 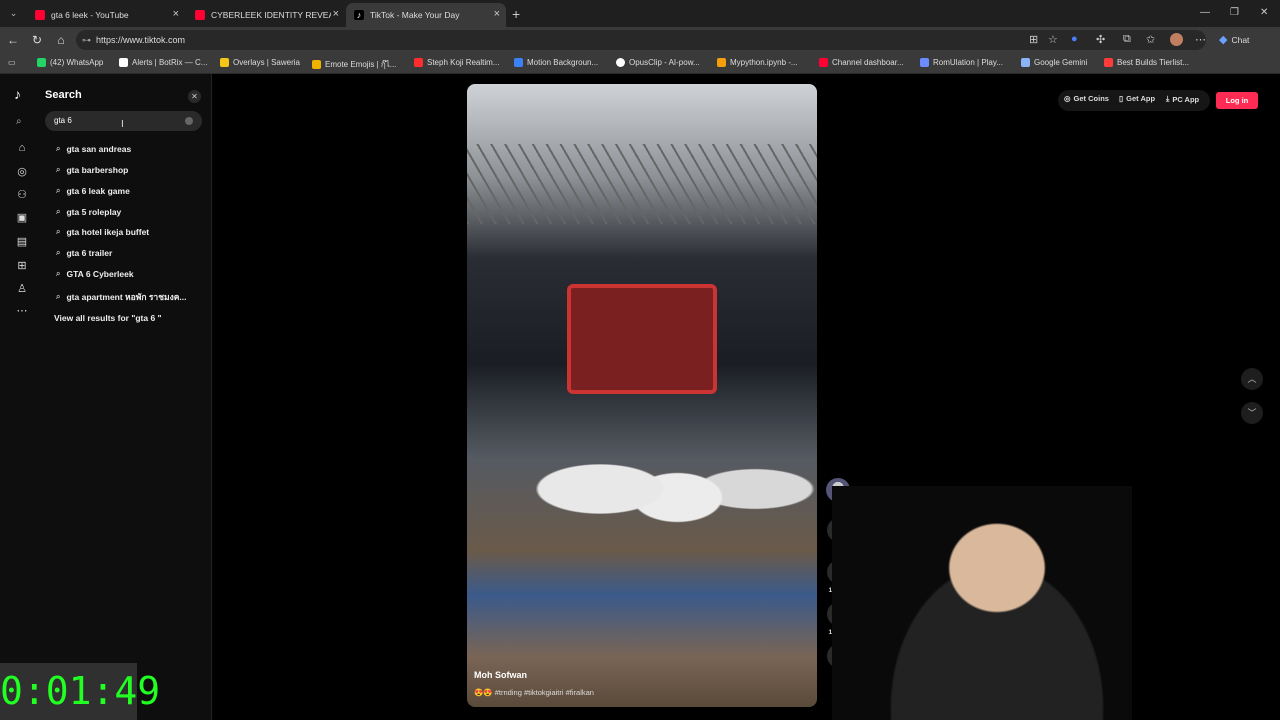 I want to click on reload-icon: ↻, so click(x=37, y=40).